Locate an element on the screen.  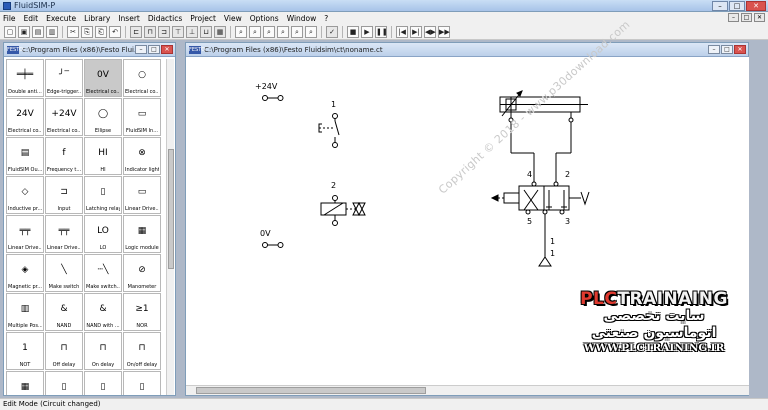
menu-library: Library is located at coordinates (97, 18).